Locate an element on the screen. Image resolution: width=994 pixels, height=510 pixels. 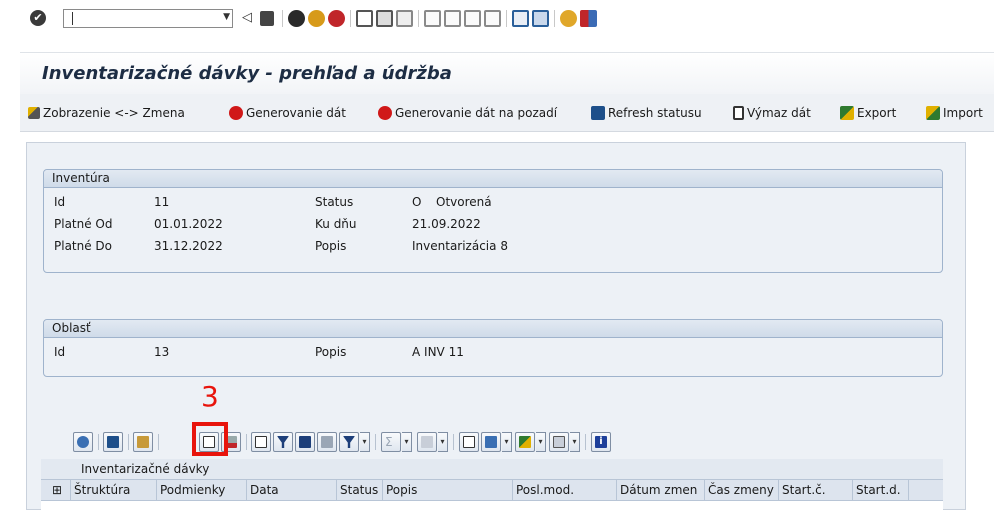
refresh-status-button: Refresh statusu is located at coordinates (646, 113).